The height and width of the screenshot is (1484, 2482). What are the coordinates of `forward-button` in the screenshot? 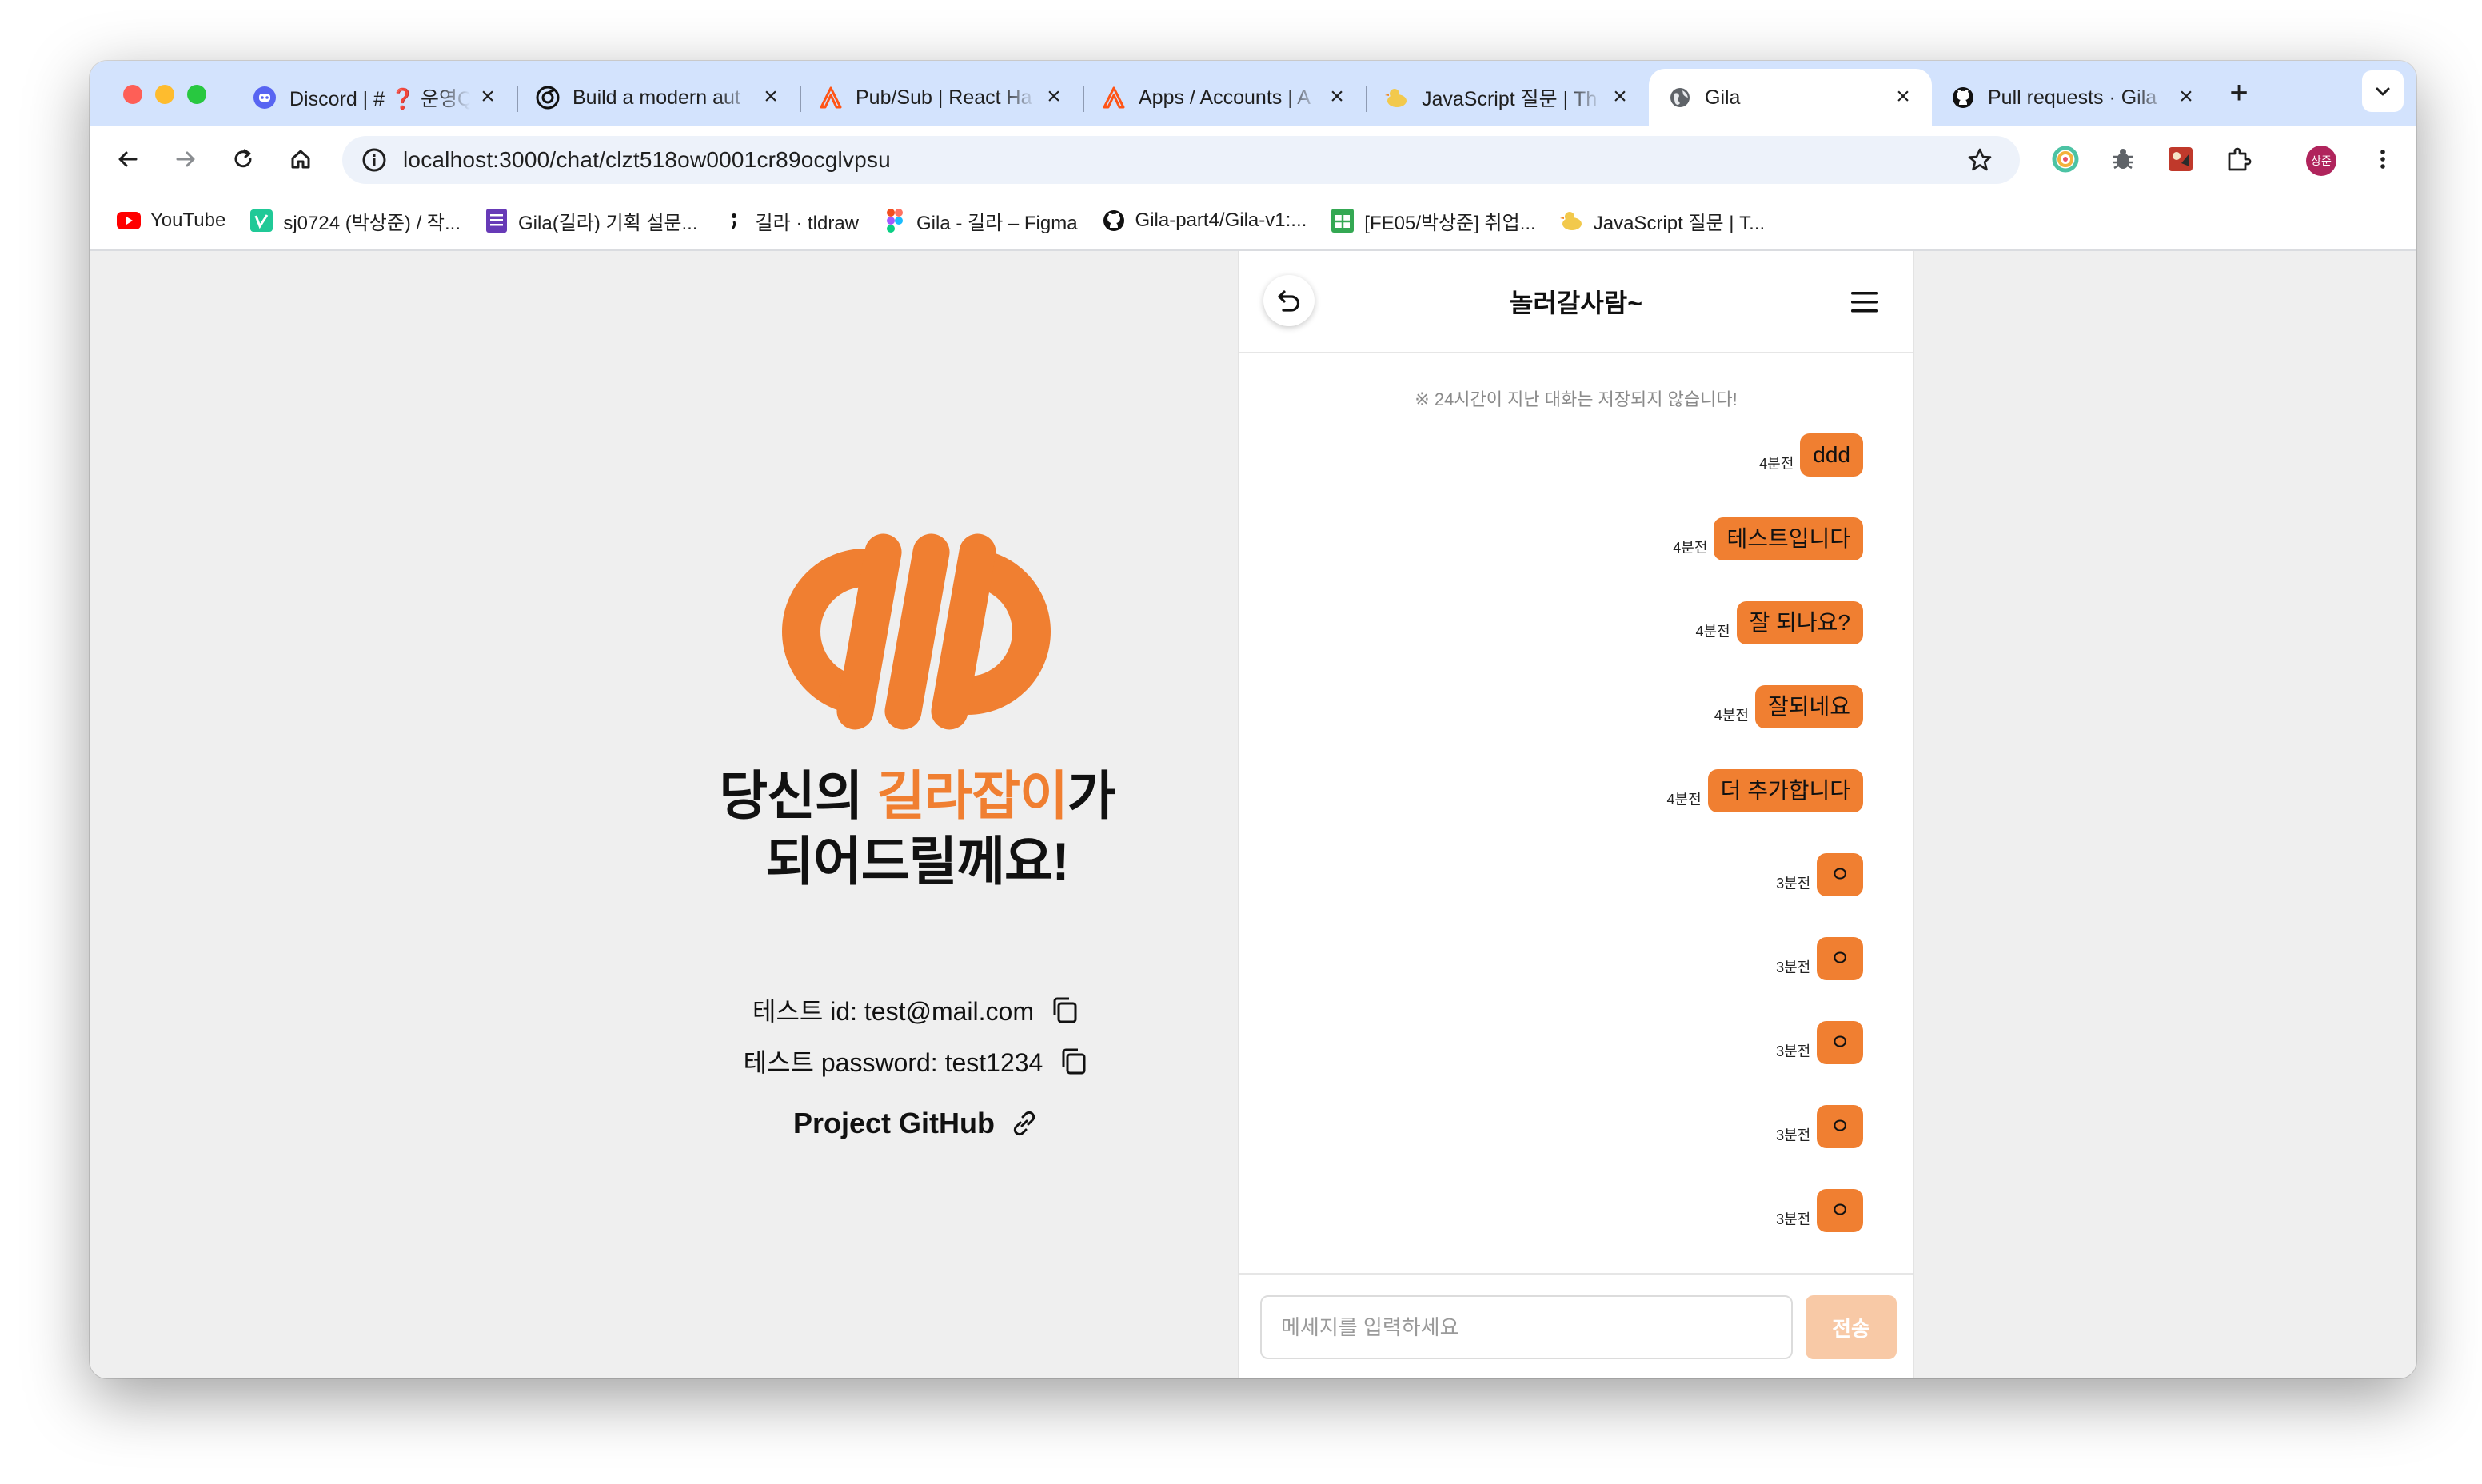 It's located at (185, 159).